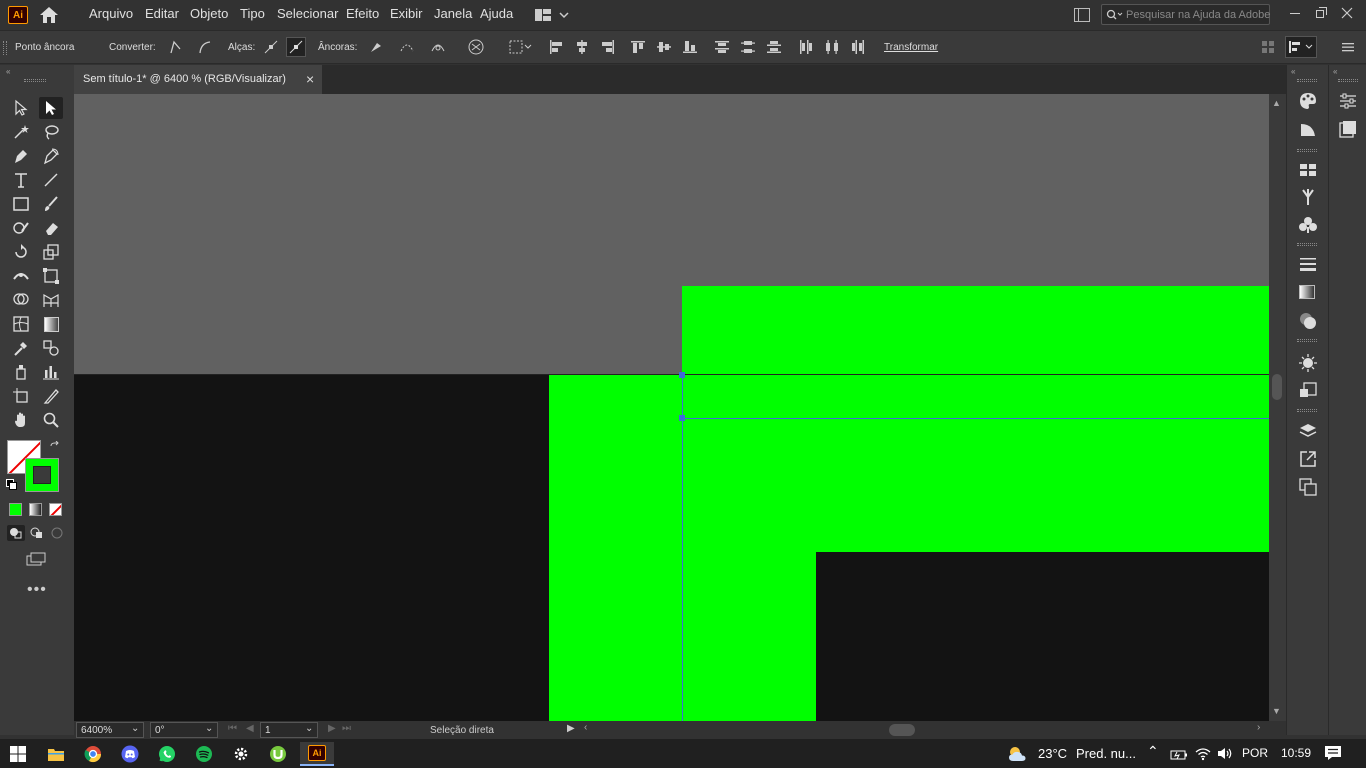 Image resolution: width=1366 pixels, height=768 pixels. Describe the element at coordinates (1308, 131) in the screenshot. I see `color-guide-icon` at that location.